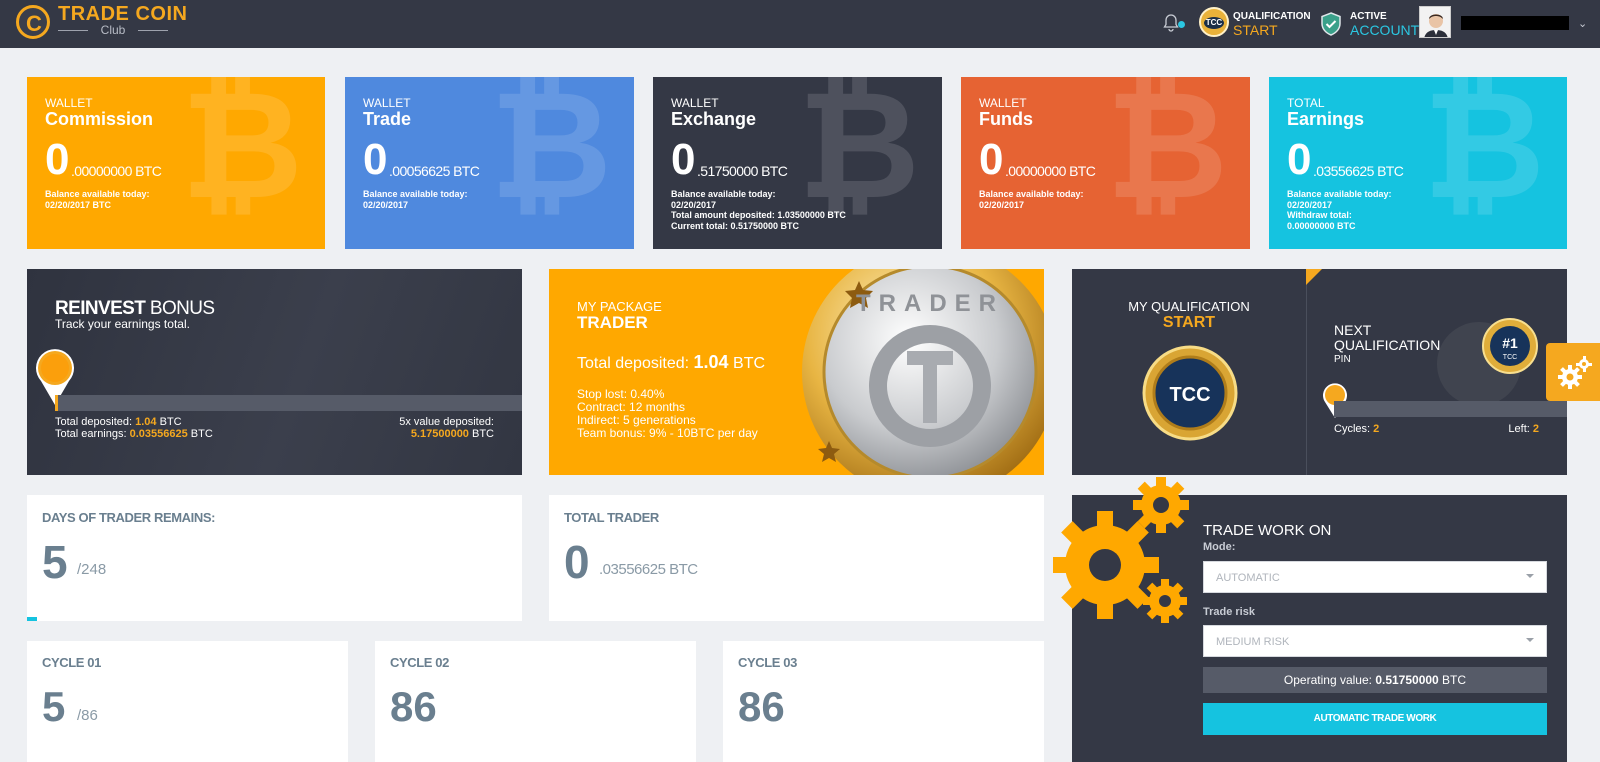  Describe the element at coordinates (78, 204) in the screenshot. I see `wallet-info-line: 02/20/2017 BTC` at that location.